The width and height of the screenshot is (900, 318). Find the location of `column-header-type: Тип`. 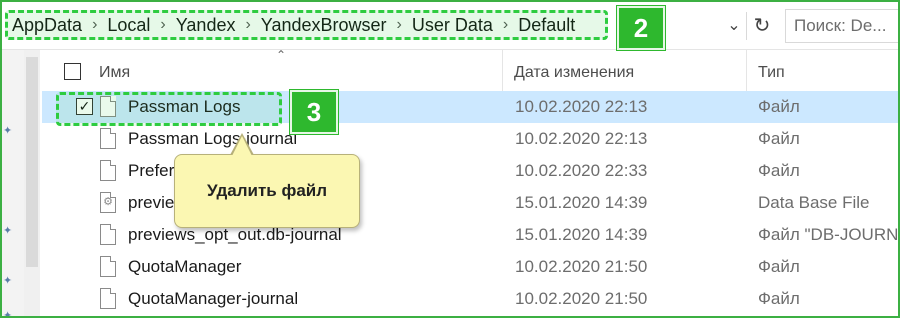

column-header-type: Тип is located at coordinates (771, 73).